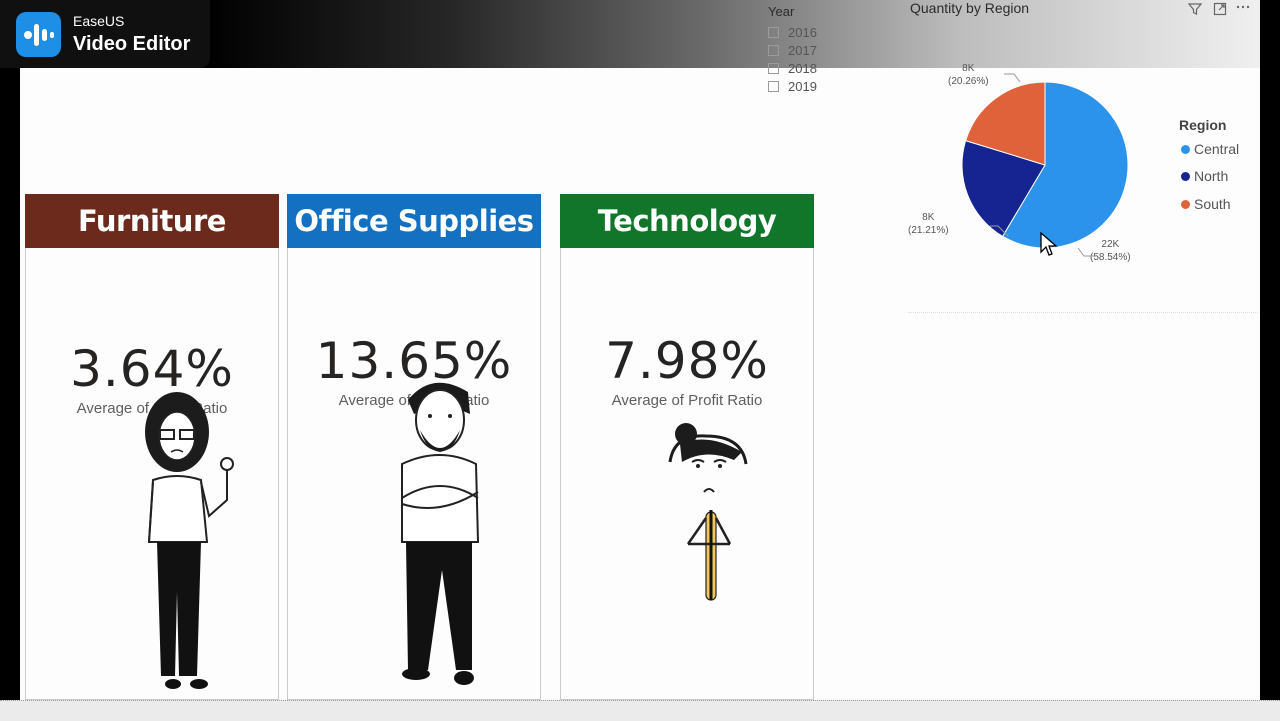 This screenshot has height=721, width=1280. What do you see at coordinates (1203, 125) in the screenshot?
I see `legend-title: Region` at bounding box center [1203, 125].